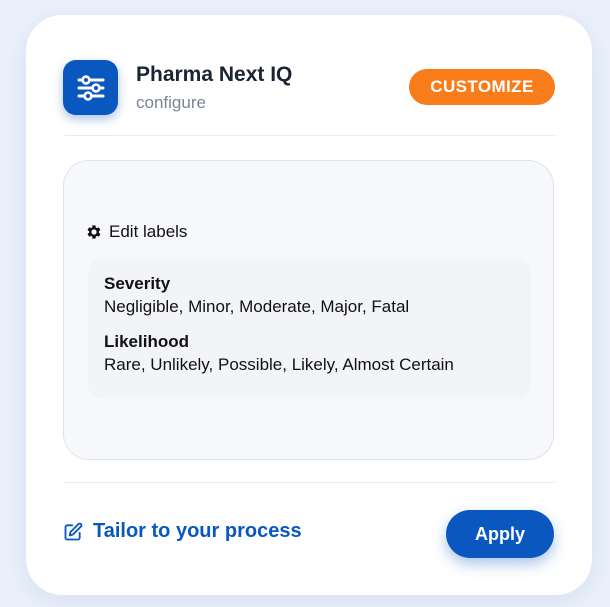 Image resolution: width=610 pixels, height=607 pixels. Describe the element at coordinates (94, 232) in the screenshot. I see `gear-icon` at that location.